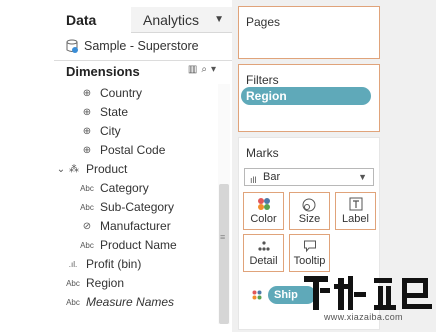 This screenshot has height=332, width=436. I want to click on field-label: State, so click(114, 112).